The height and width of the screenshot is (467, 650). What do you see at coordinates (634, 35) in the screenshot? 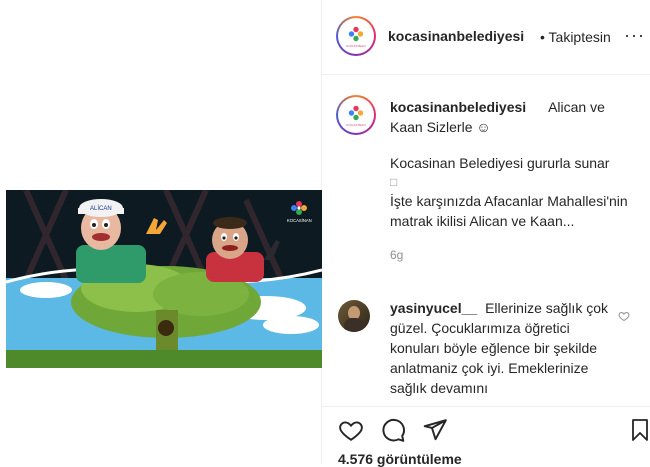
I see `more-options-icon: ···` at bounding box center [634, 35].